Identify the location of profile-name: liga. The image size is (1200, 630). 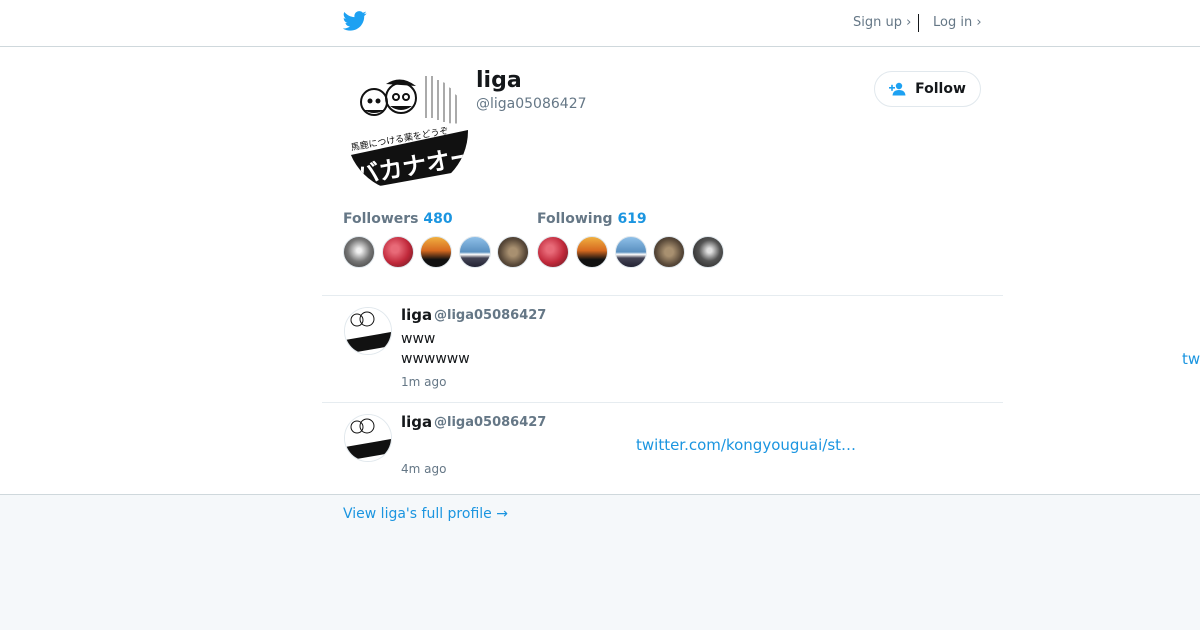
(499, 80).